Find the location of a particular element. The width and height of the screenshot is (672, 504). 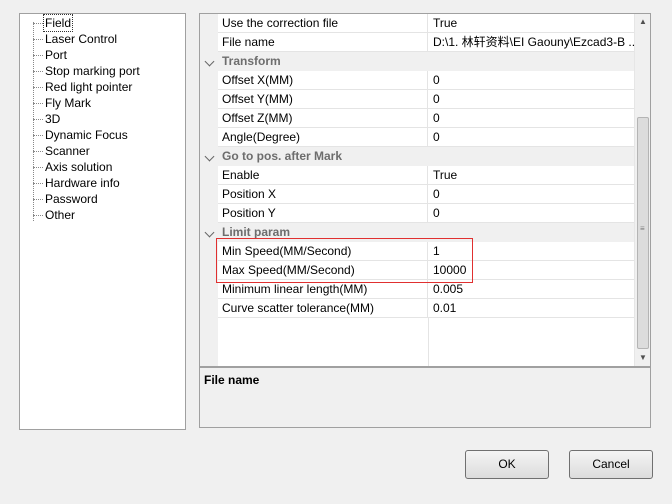

tree-item-other: Other is located at coordinates (48, 215).